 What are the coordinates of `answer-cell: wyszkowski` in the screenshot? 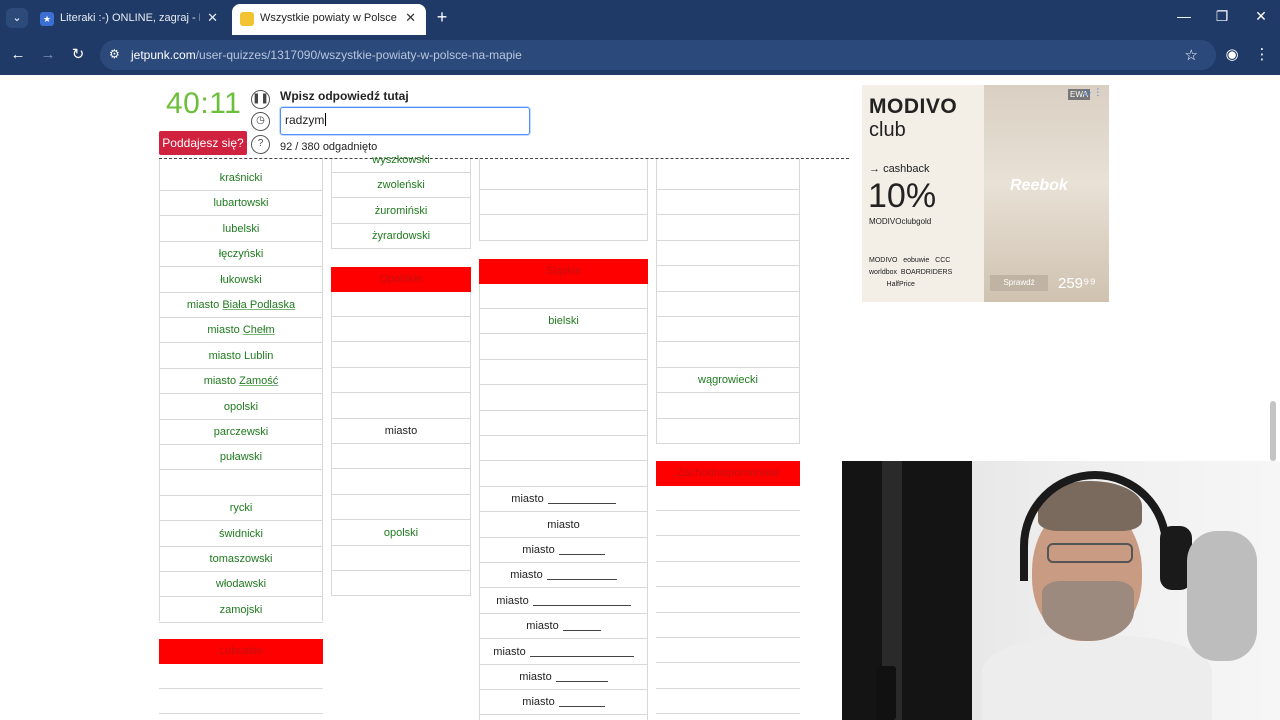 It's located at (401, 160).